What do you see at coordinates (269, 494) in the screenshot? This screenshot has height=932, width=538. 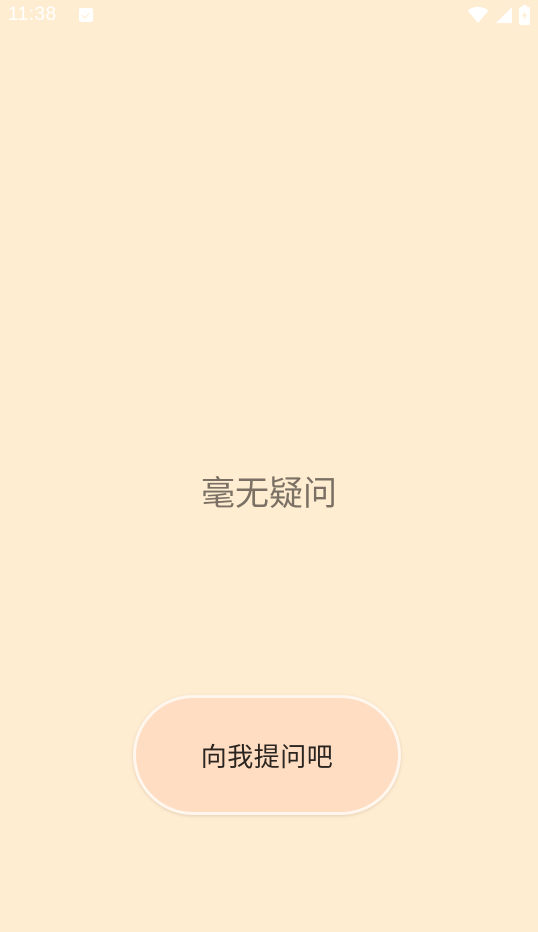 I see `empty-state-message: 毫无疑问` at bounding box center [269, 494].